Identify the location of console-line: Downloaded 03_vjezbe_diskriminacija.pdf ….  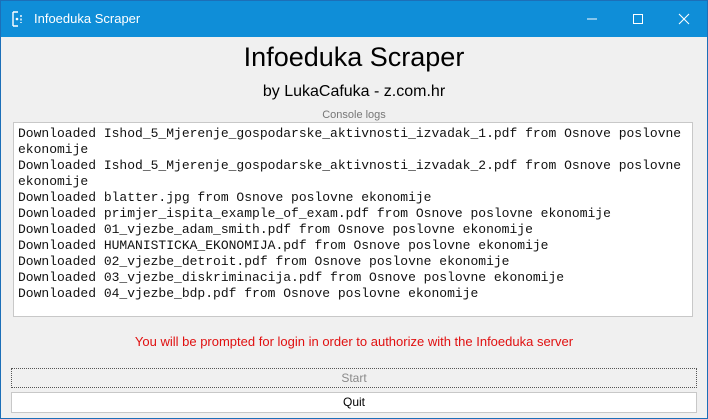
(291, 277).